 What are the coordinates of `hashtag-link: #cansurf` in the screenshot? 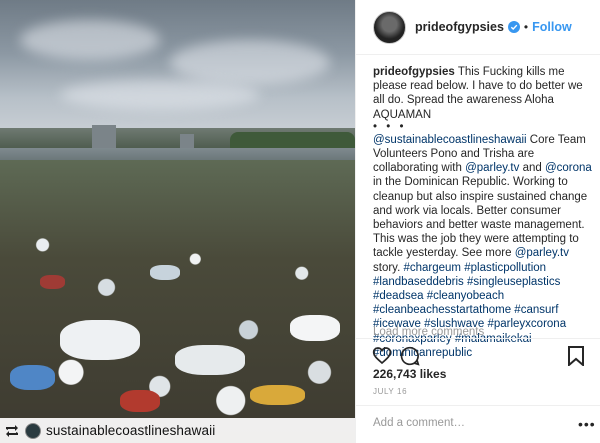 It's located at (536, 310).